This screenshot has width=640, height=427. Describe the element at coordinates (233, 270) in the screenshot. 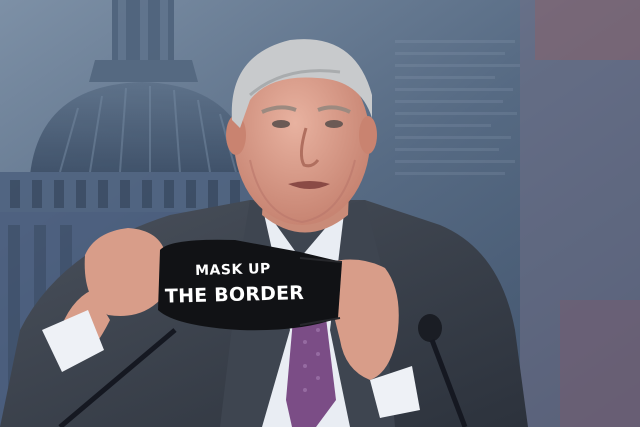

I see `mask-text-line-1: MASK UP` at that location.